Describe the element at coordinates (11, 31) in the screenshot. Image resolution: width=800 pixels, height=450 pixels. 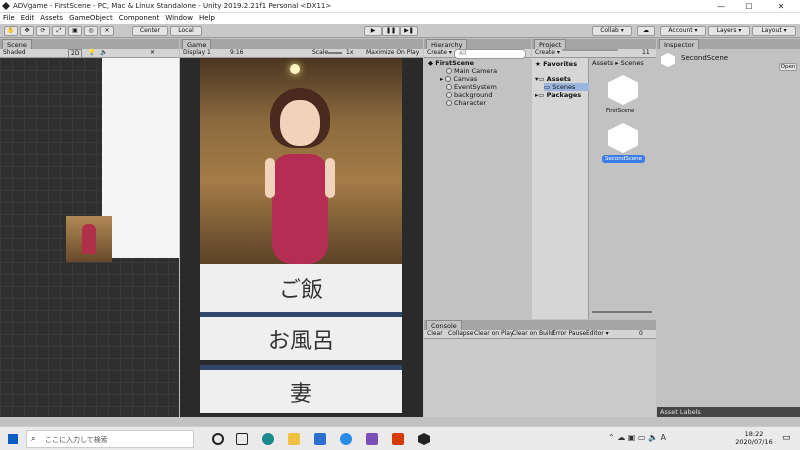
I see `hand-tool-icon: ✋` at that location.